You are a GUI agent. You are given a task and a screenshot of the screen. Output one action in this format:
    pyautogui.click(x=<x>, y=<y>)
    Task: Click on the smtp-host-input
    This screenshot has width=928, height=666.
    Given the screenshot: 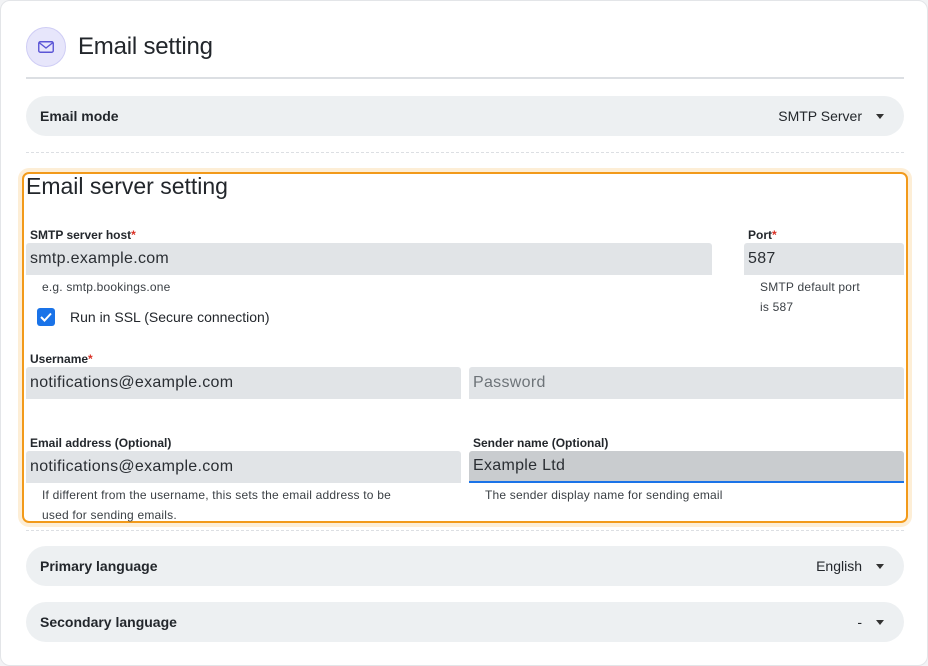 What is the action you would take?
    pyautogui.click(x=369, y=259)
    